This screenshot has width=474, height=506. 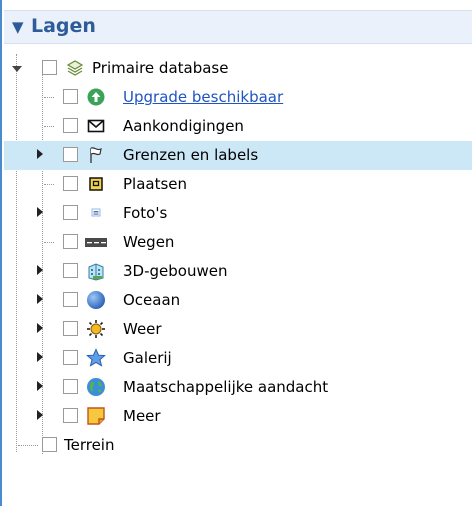 I want to click on tree-item-weer: Weer, so click(x=238, y=329).